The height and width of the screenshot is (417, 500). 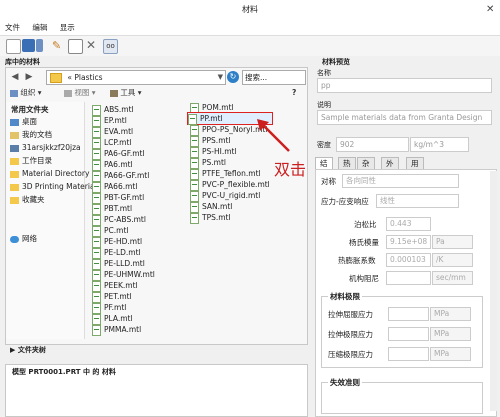 I want to click on tools-button: 工具 ▾, so click(x=126, y=93).